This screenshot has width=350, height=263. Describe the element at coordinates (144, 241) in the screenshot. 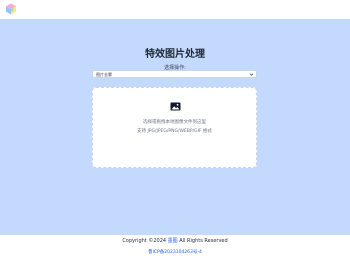

I see `copyright-prefix: Copyright ©2024` at that location.